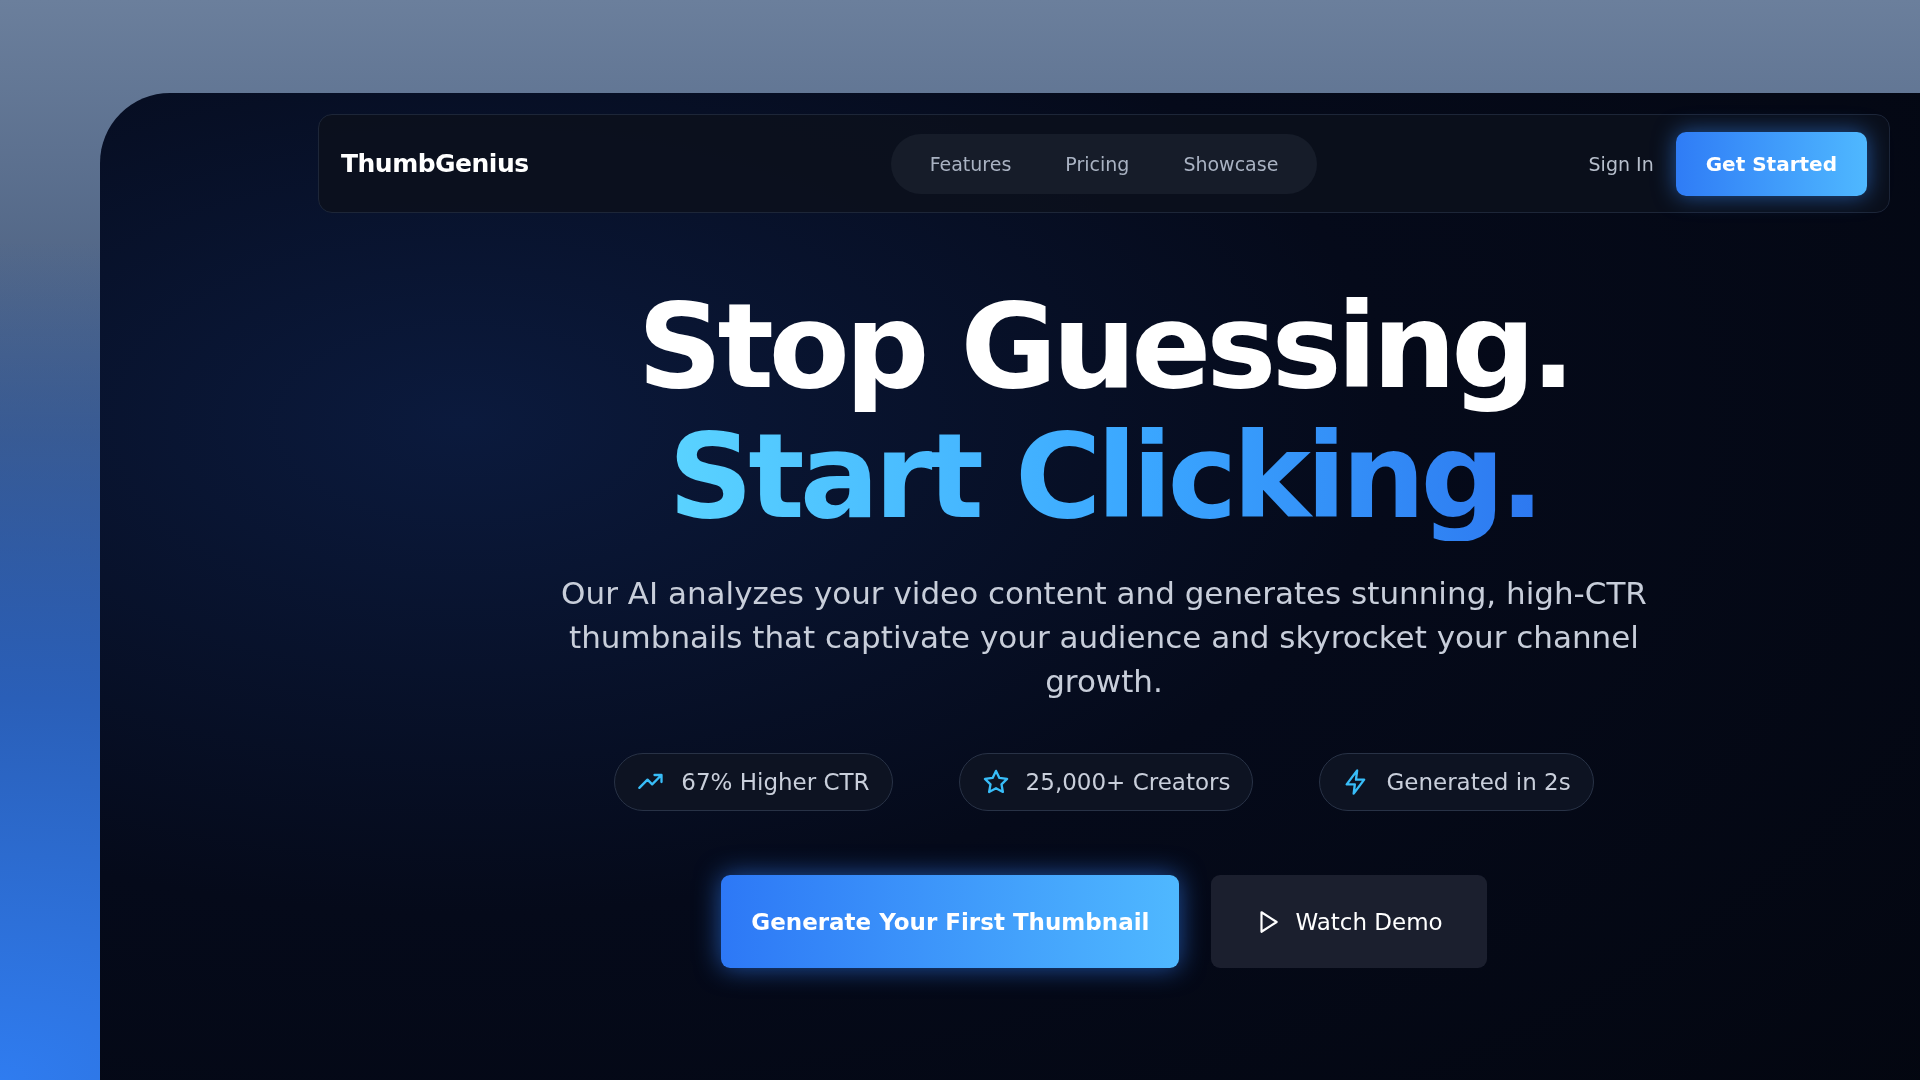 The height and width of the screenshot is (1080, 1920). Describe the element at coordinates (1478, 782) in the screenshot. I see `badge-label: Generated in 2s` at that location.